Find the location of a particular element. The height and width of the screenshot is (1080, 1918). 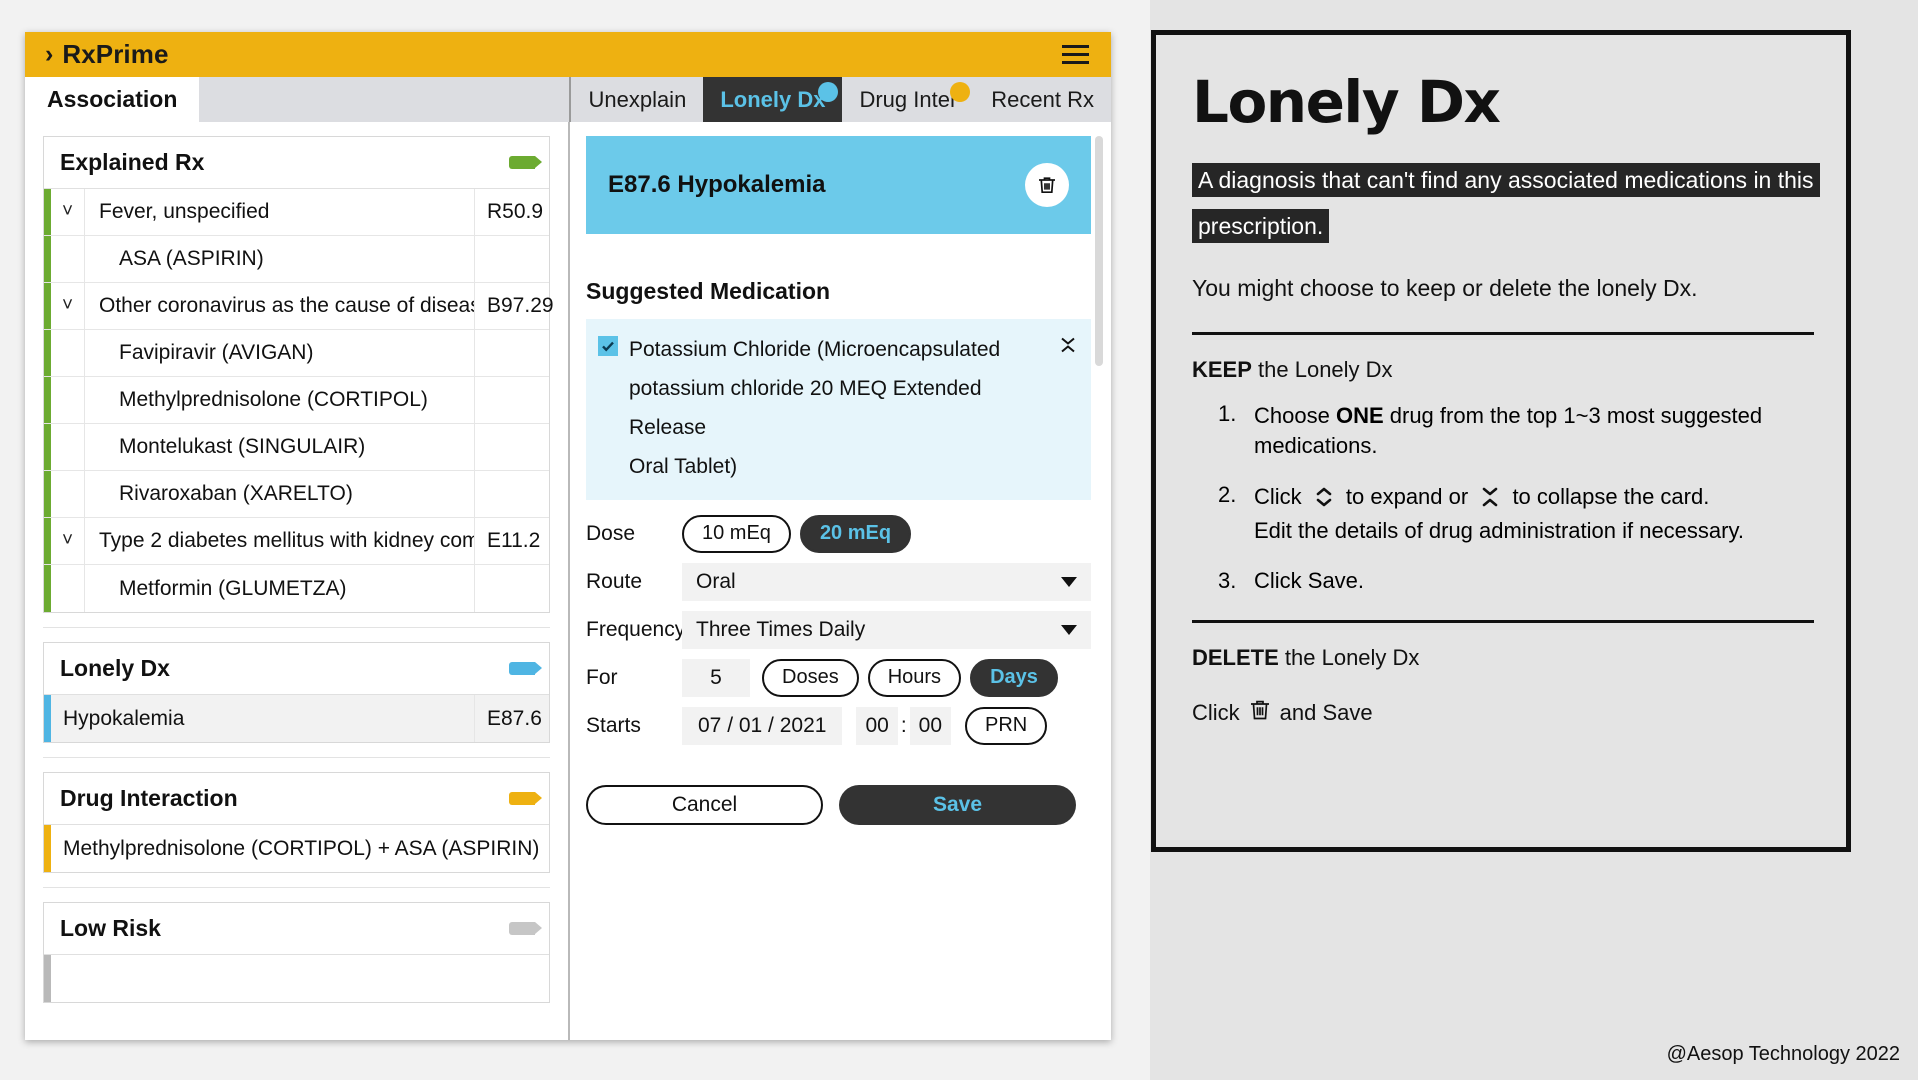

section-header: Drug Interaction is located at coordinates (296, 799).